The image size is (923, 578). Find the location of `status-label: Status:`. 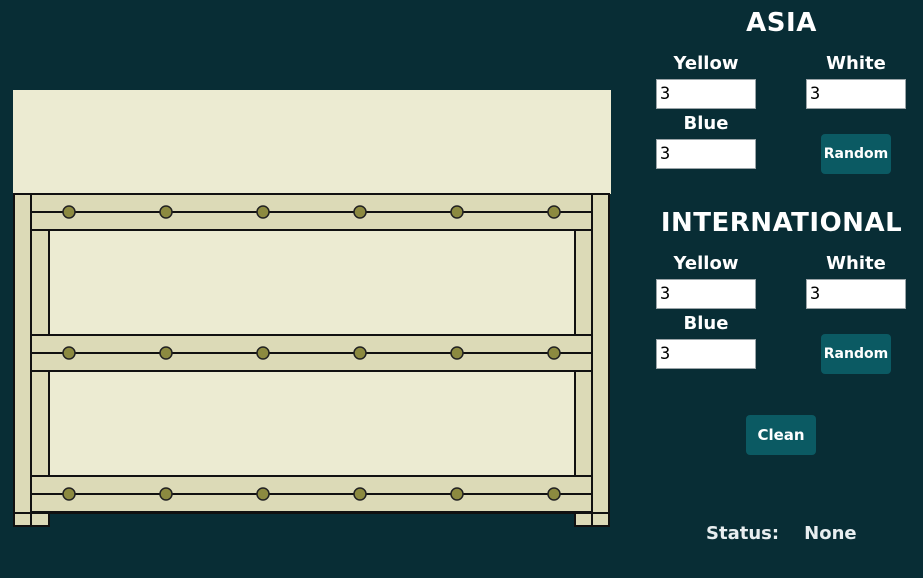

status-label: Status: is located at coordinates (743, 533).